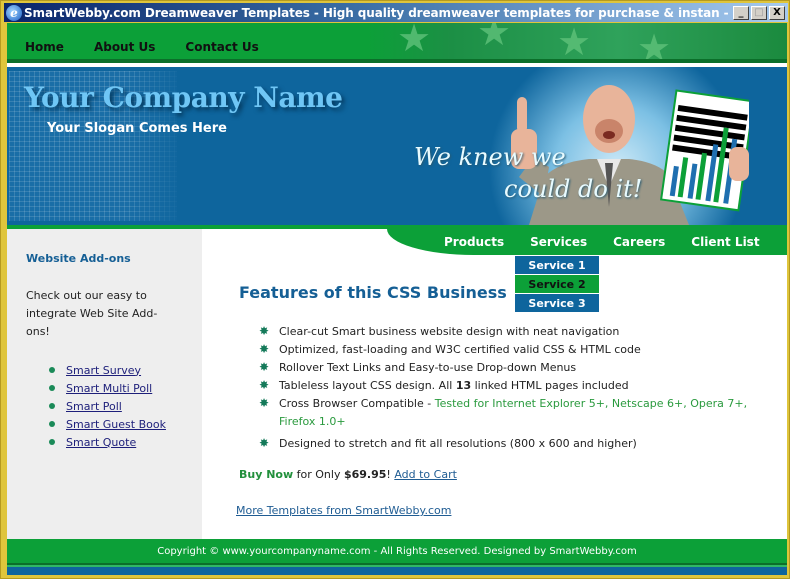 Image resolution: width=790 pixels, height=579 pixels. Describe the element at coordinates (78, 258) in the screenshot. I see `sidebar-title: Website Add-ons` at that location.